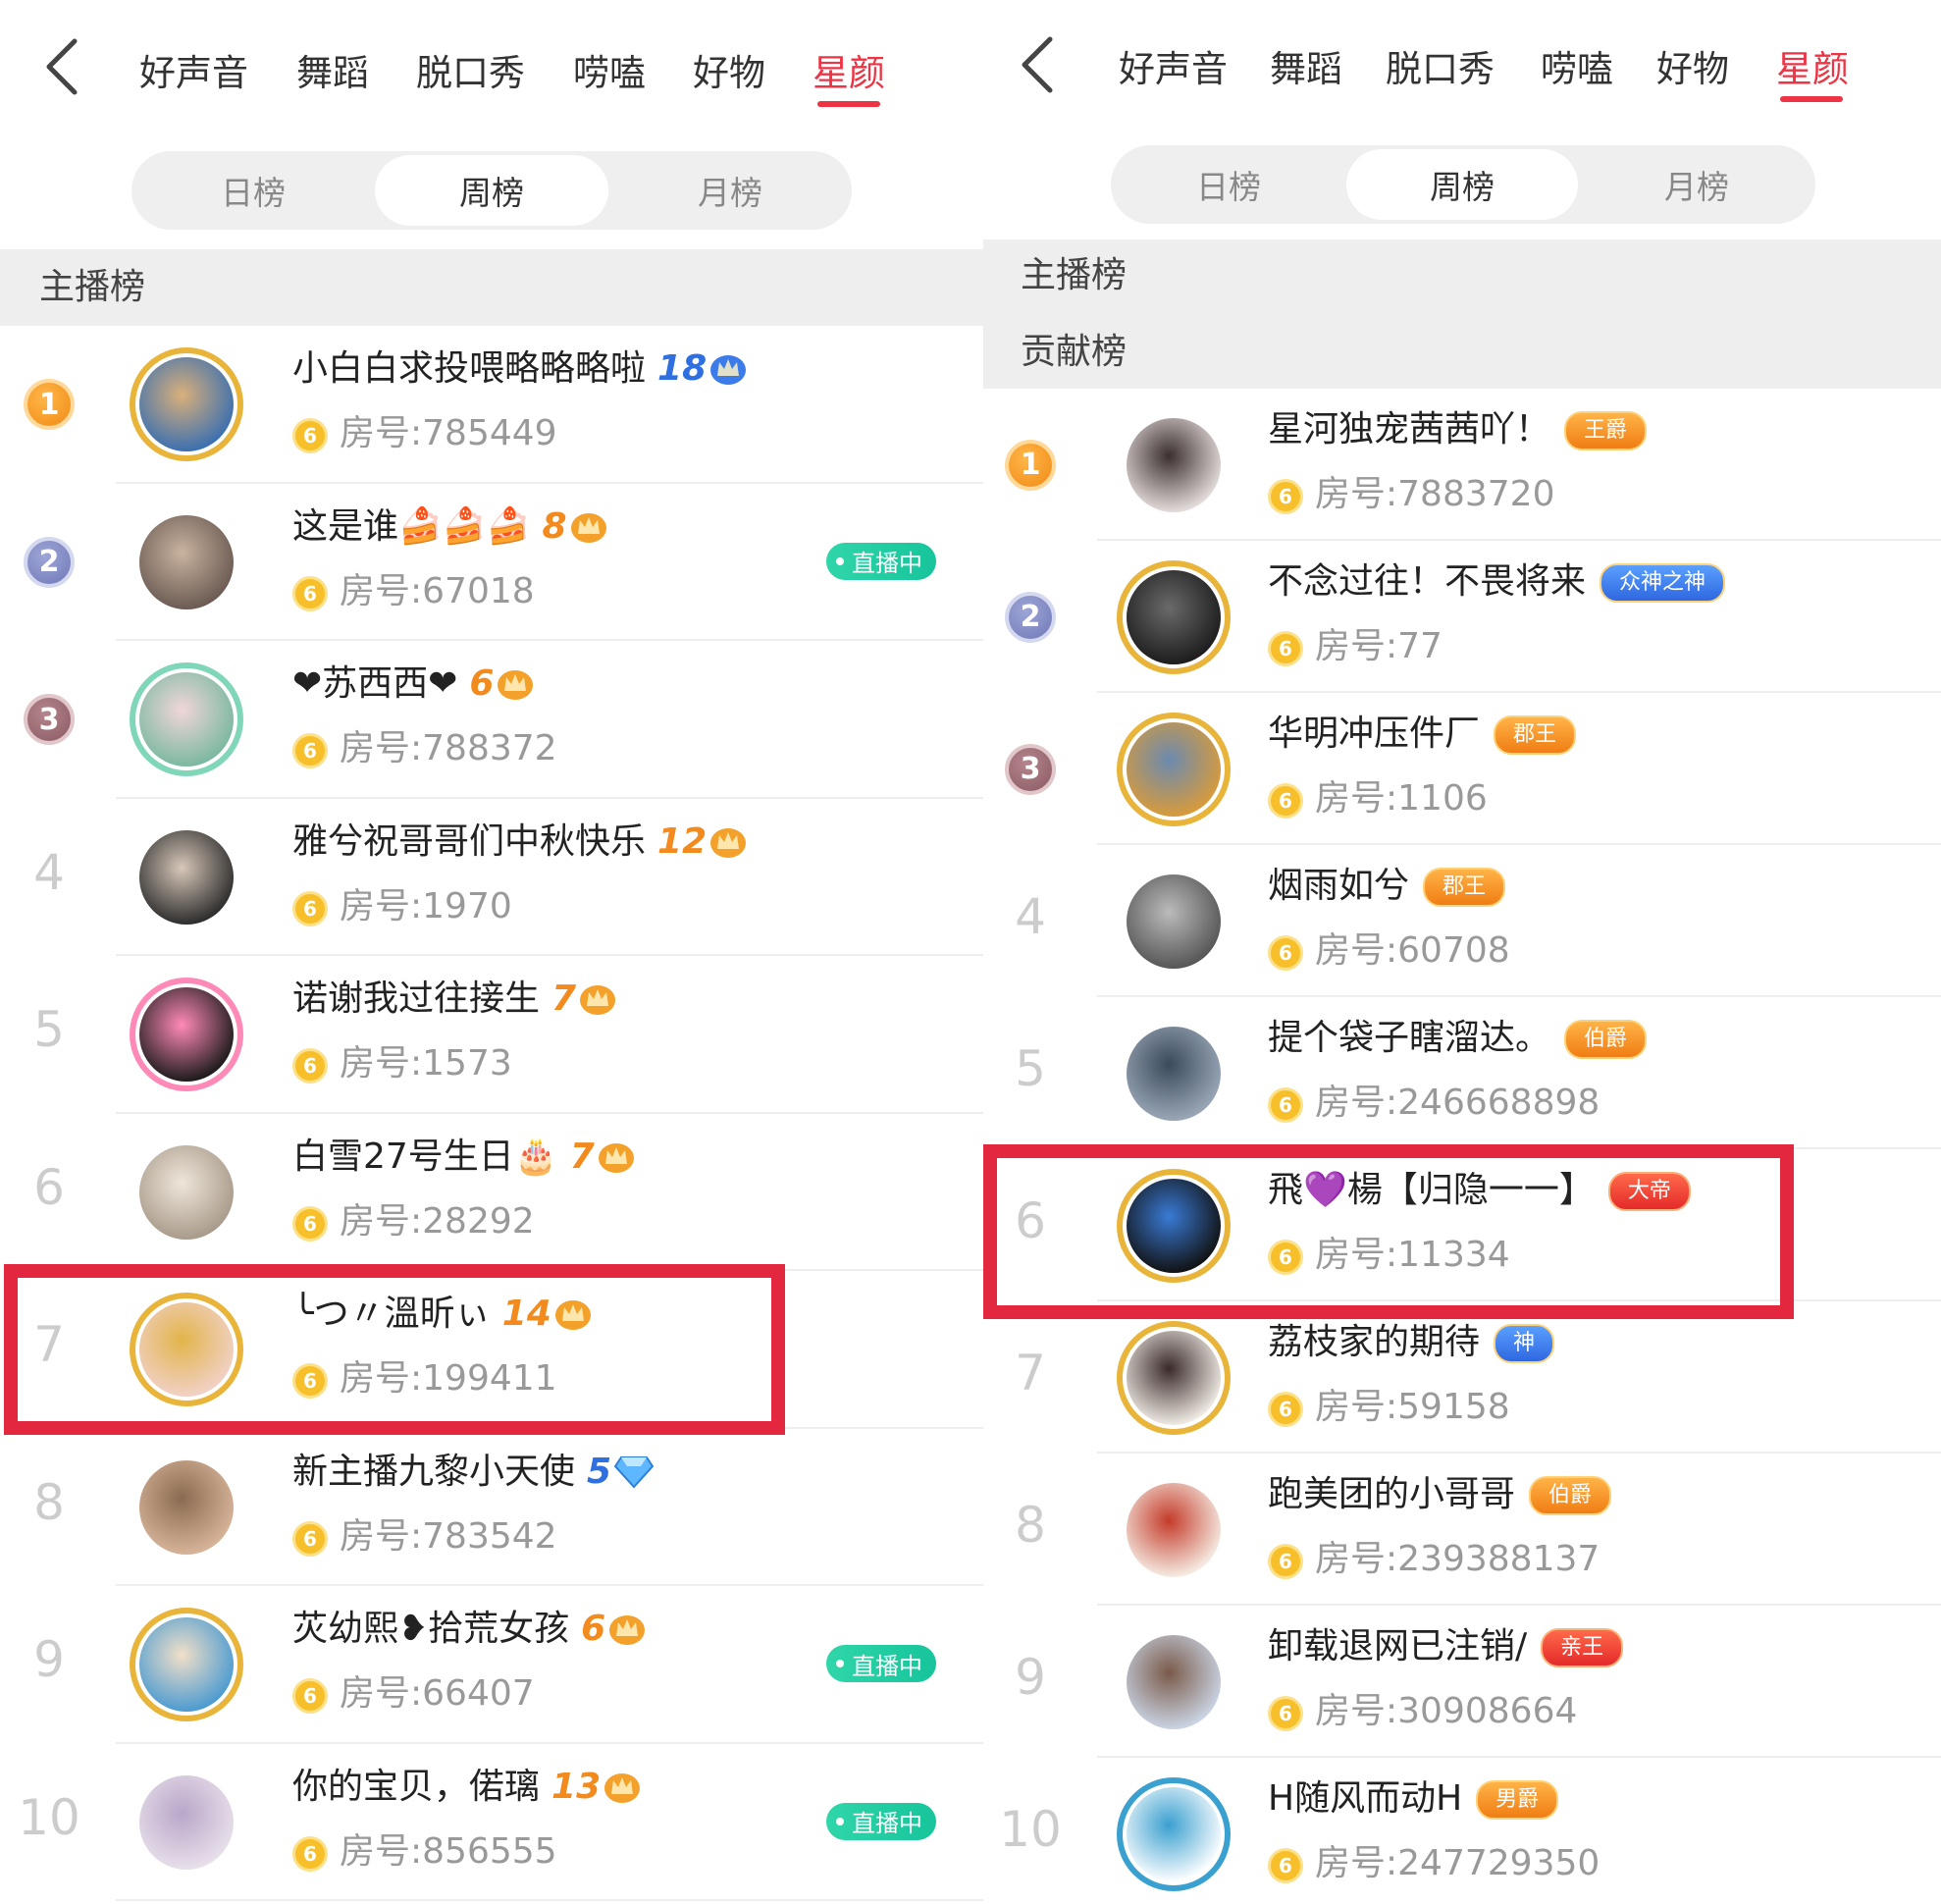 The height and width of the screenshot is (1904, 1941). I want to click on user-name: H随风而动H, so click(1365, 1798).